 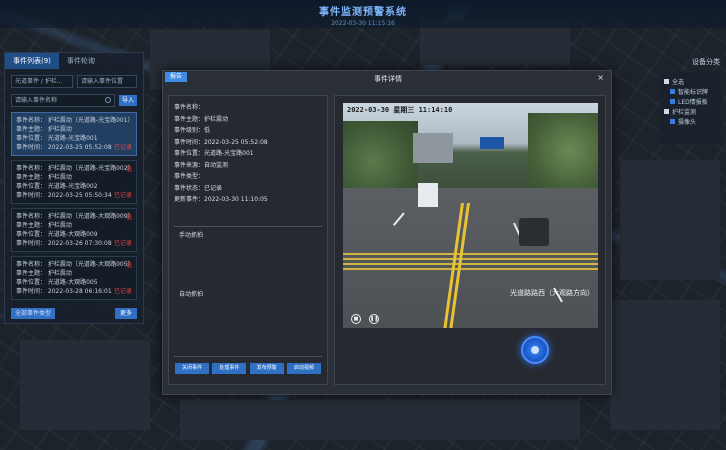 What do you see at coordinates (684, 112) in the screenshot?
I see `legend-label: 护栏监测` at bounding box center [684, 112].